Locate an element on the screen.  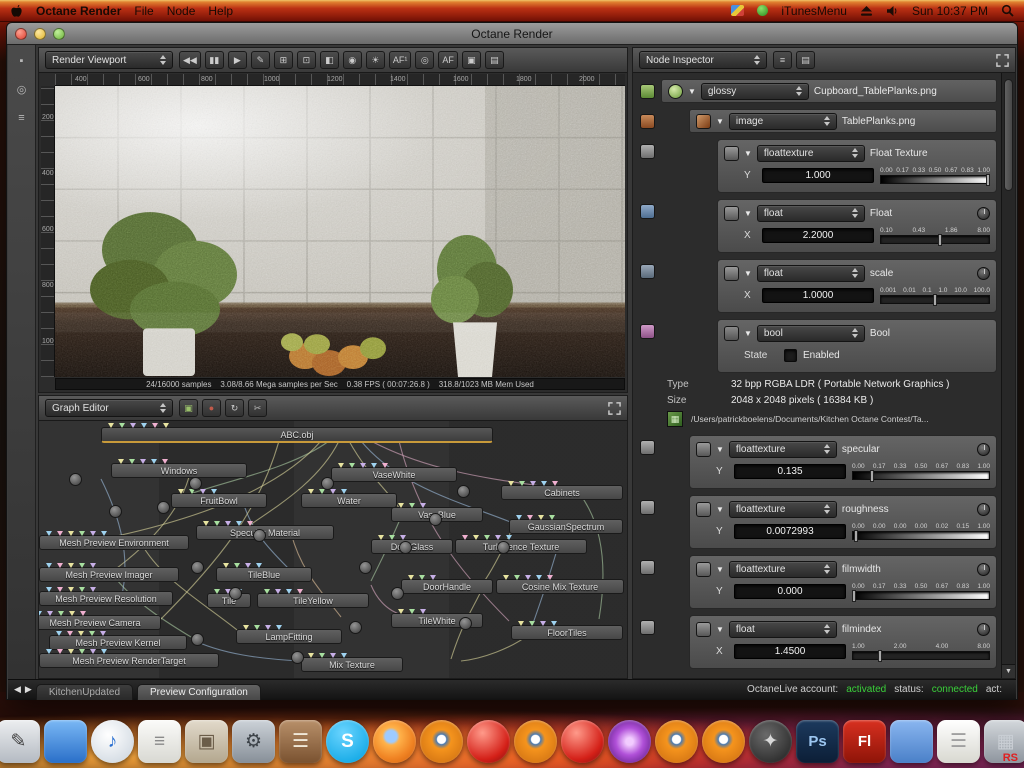
tab-kitchenupdated: KitchenUpdated is located at coordinates (84, 691).